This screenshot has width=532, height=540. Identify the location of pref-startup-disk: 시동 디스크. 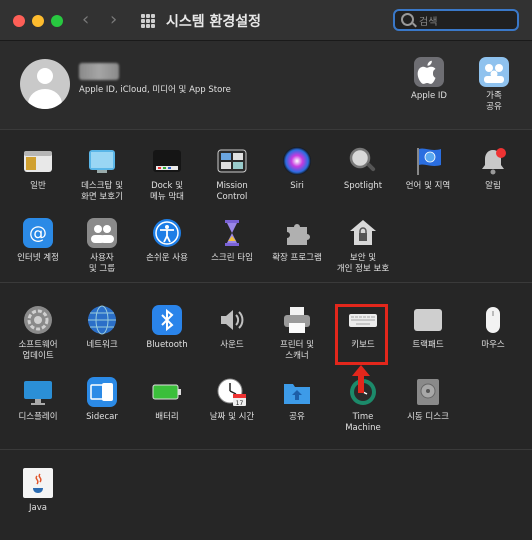
(428, 400).